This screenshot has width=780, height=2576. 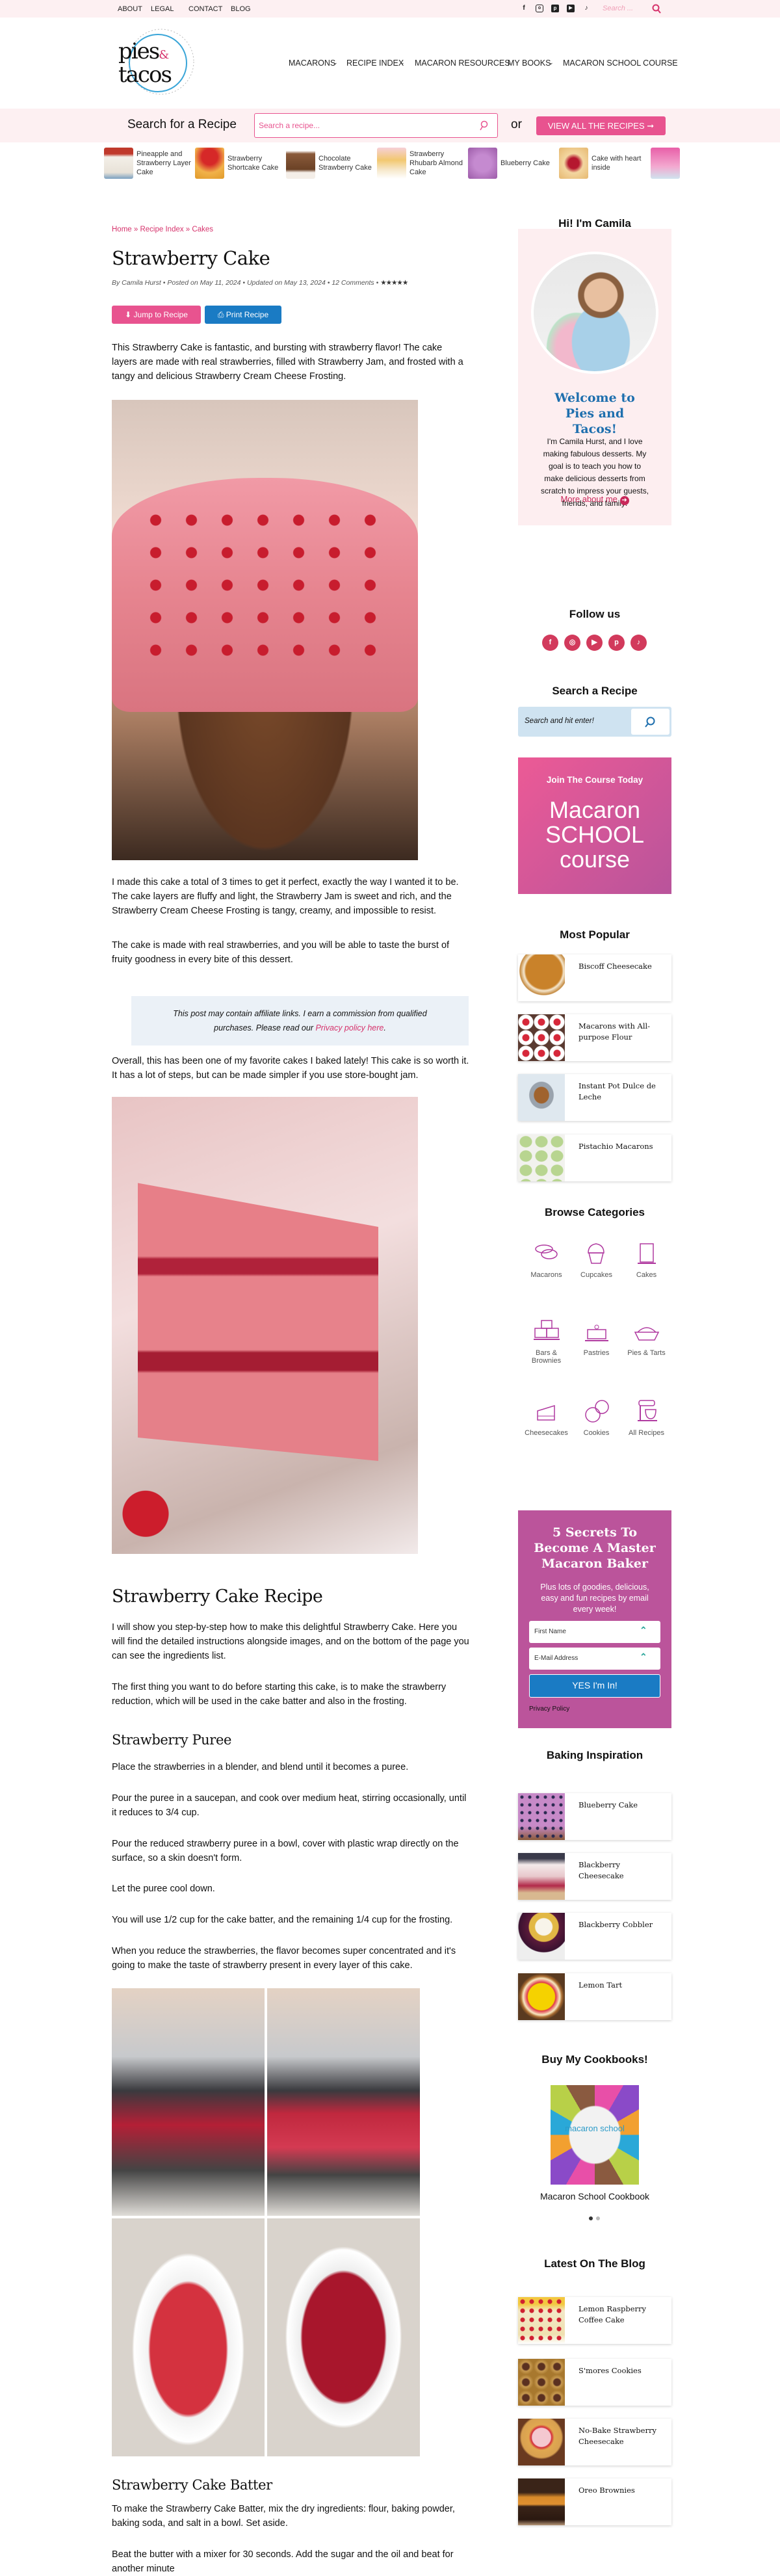 I want to click on featured-recipe: Chocolate Strawberry Cake, so click(x=331, y=163).